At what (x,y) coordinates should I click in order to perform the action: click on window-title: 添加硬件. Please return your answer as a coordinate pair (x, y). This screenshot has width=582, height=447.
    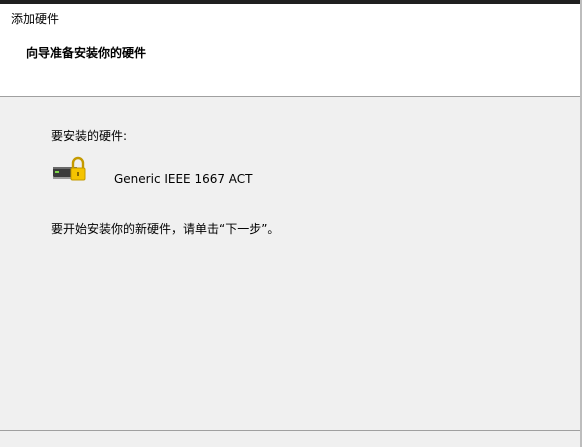
    Looking at the image, I should click on (35, 19).